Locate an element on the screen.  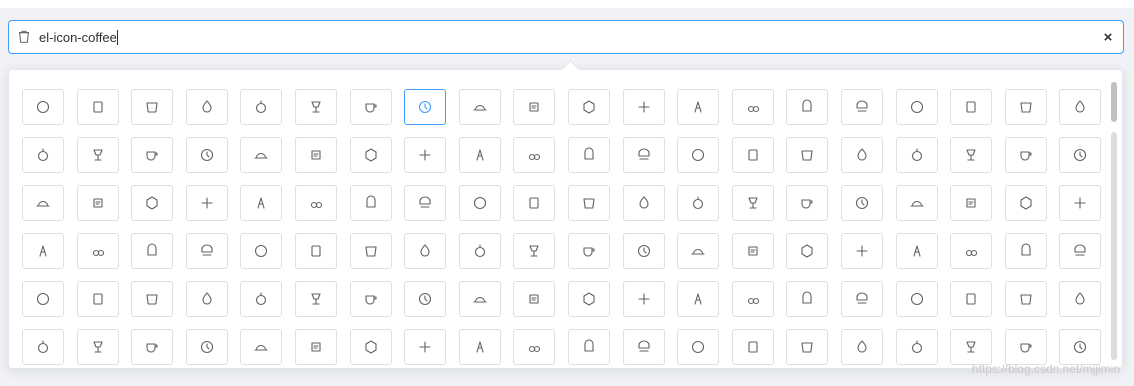
icon-option-basketball is located at coordinates (588, 203).